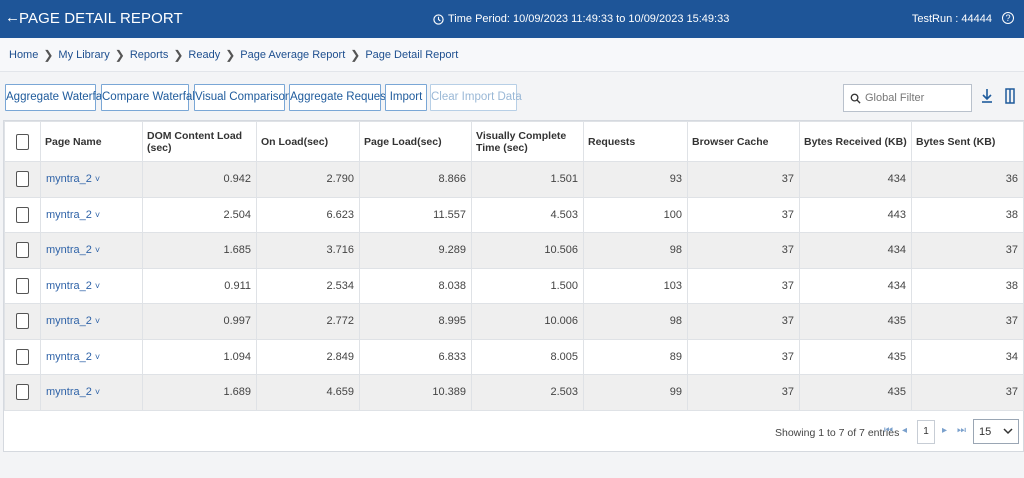  I want to click on table-cell: 443, so click(855, 214).